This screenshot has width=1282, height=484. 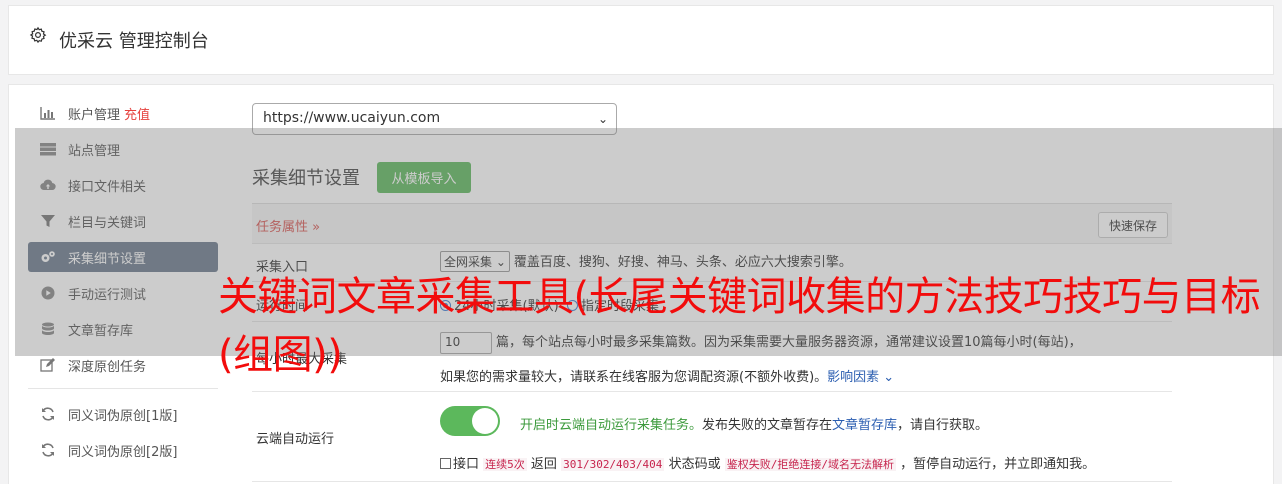 What do you see at coordinates (123, 388) in the screenshot?
I see `sidebar-divider` at bounding box center [123, 388].